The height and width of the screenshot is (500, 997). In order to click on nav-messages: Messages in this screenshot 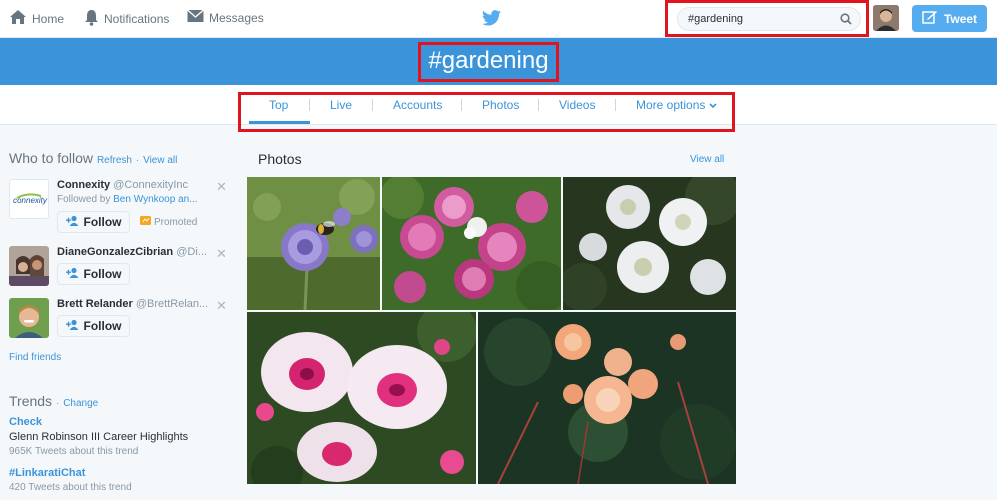, I will do `click(225, 17)`.